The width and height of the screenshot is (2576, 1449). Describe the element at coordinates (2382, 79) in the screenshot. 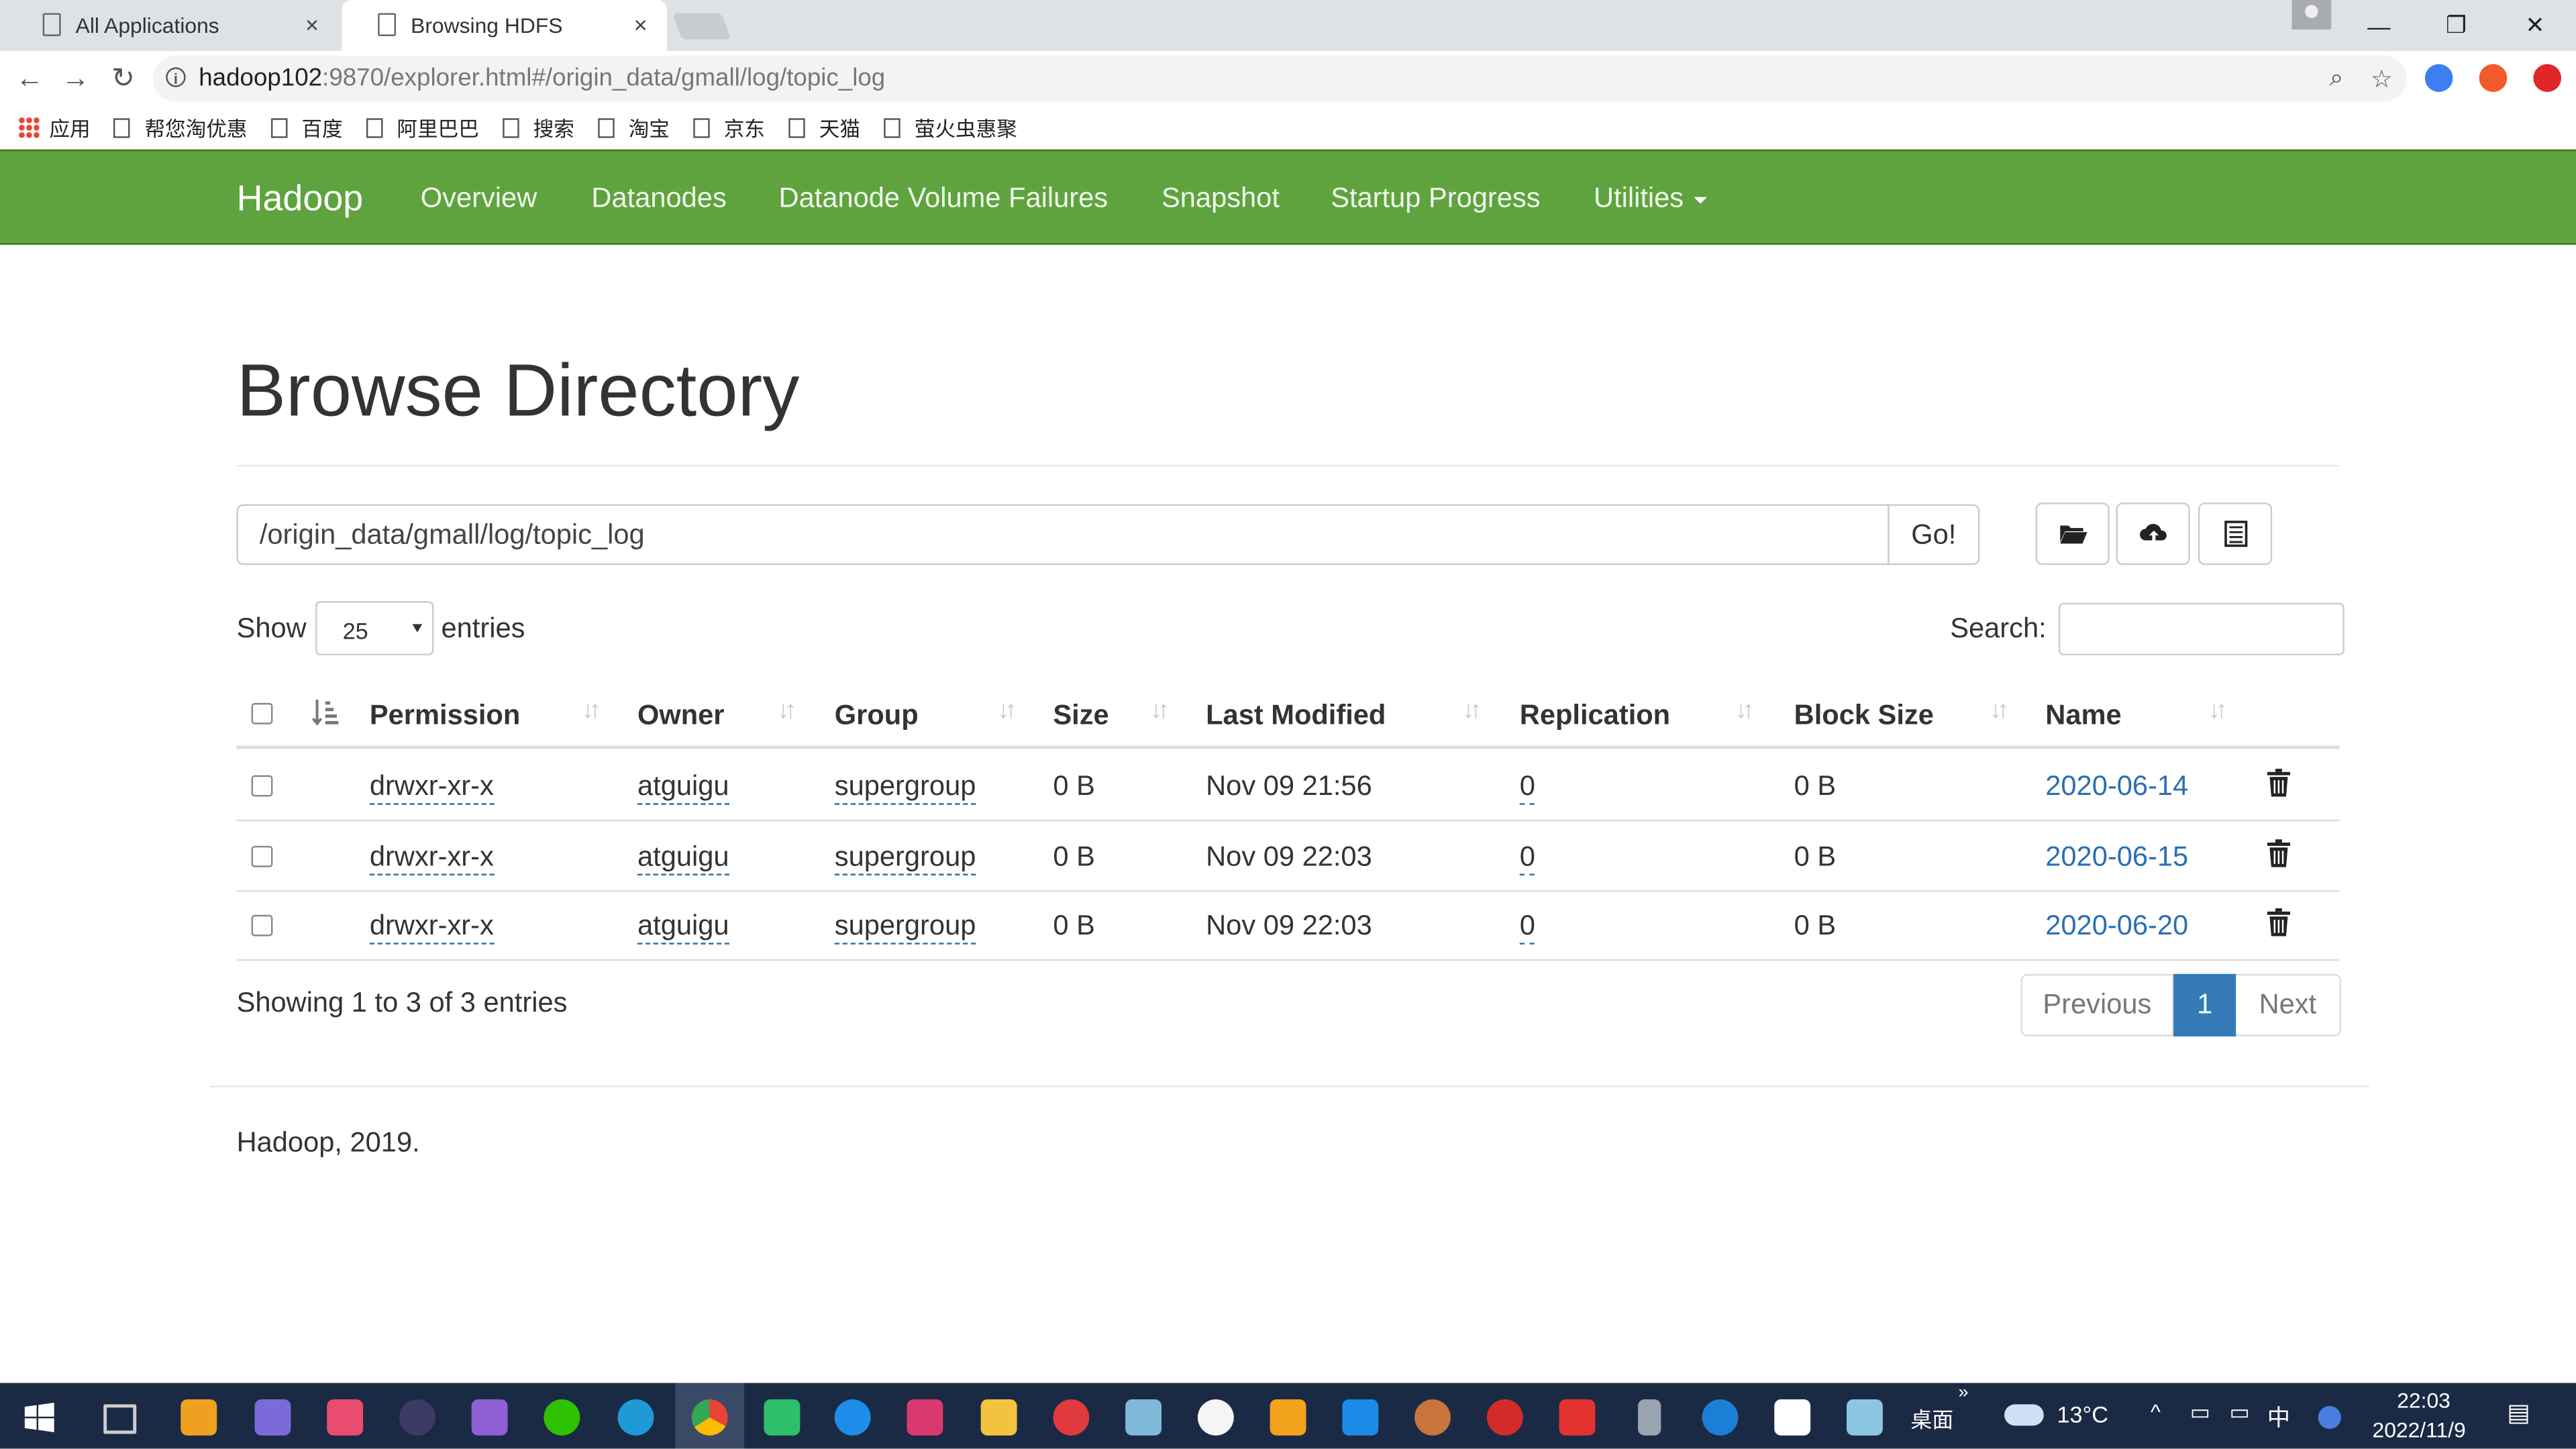

I see `bookmark-star-icon: ☆` at that location.